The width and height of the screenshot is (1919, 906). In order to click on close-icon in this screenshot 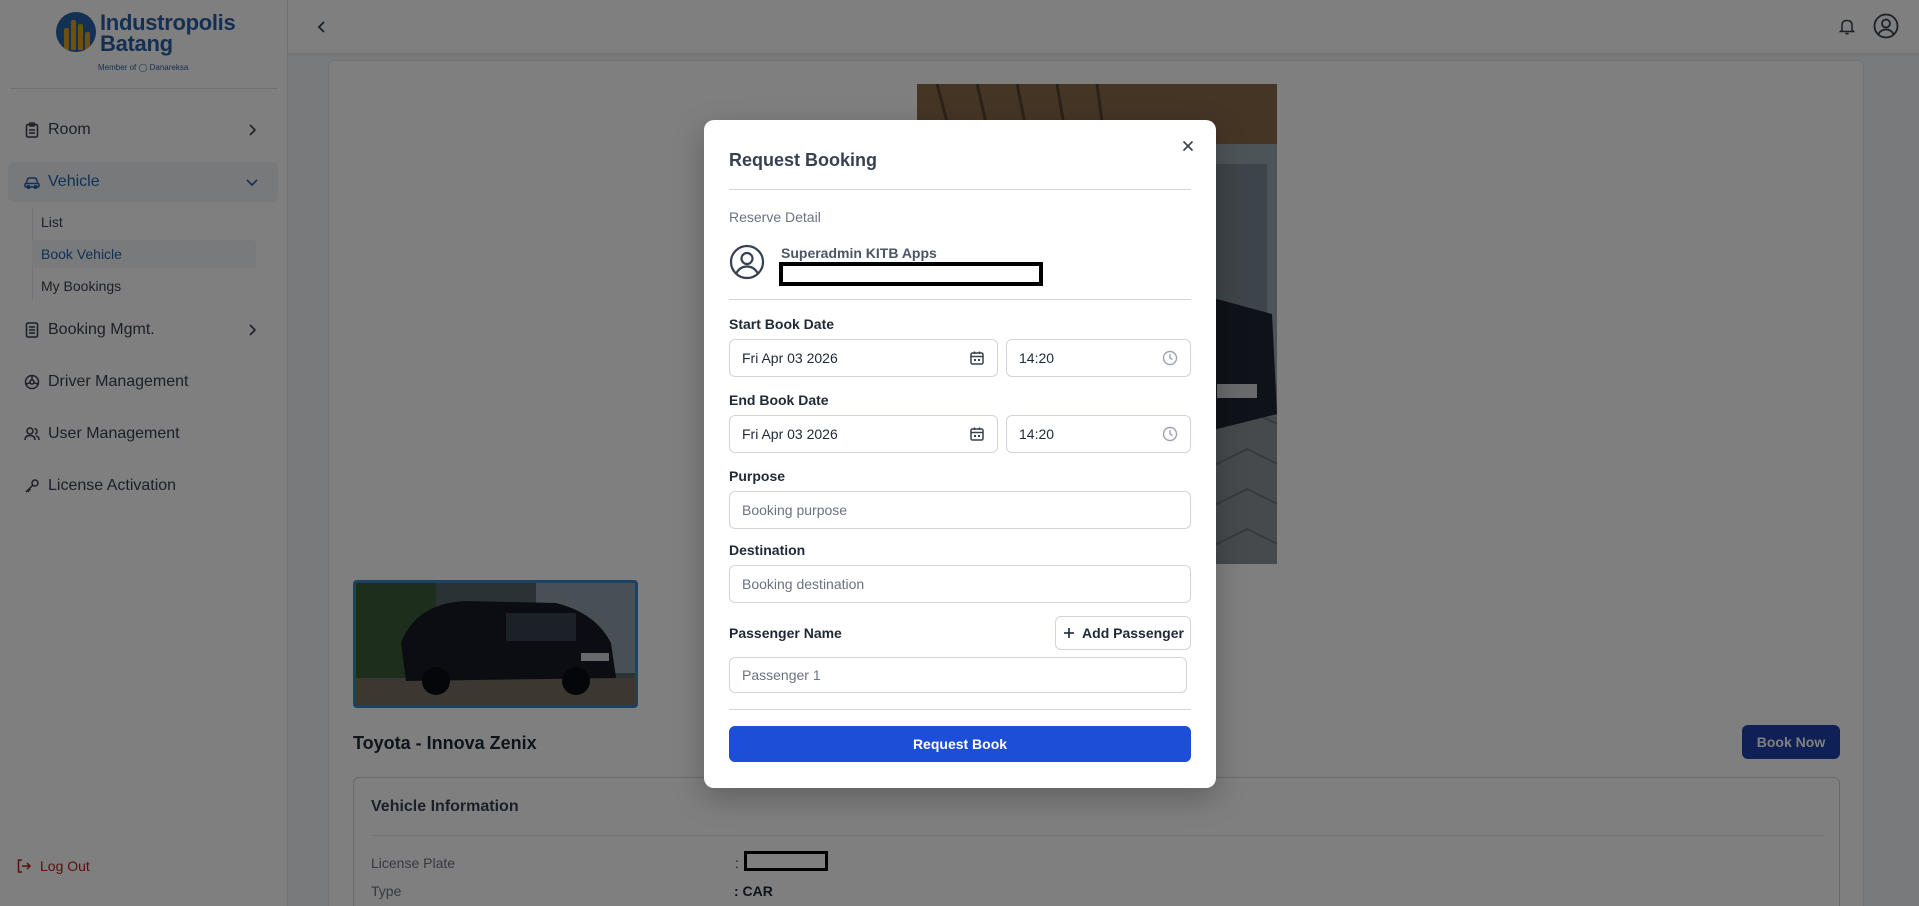, I will do `click(1188, 146)`.